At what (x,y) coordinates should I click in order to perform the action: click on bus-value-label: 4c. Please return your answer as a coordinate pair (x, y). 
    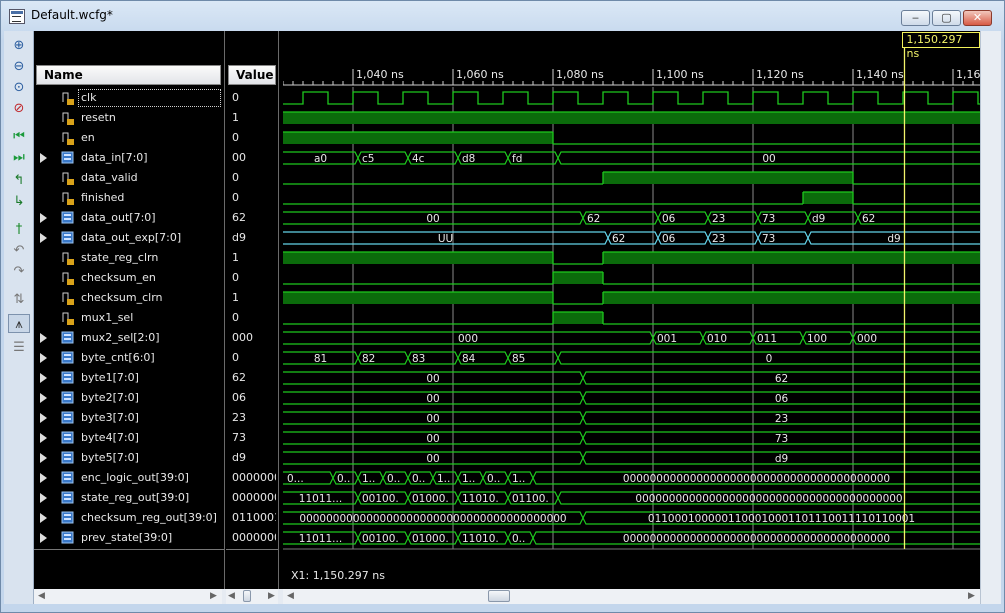
    Looking at the image, I should click on (418, 159).